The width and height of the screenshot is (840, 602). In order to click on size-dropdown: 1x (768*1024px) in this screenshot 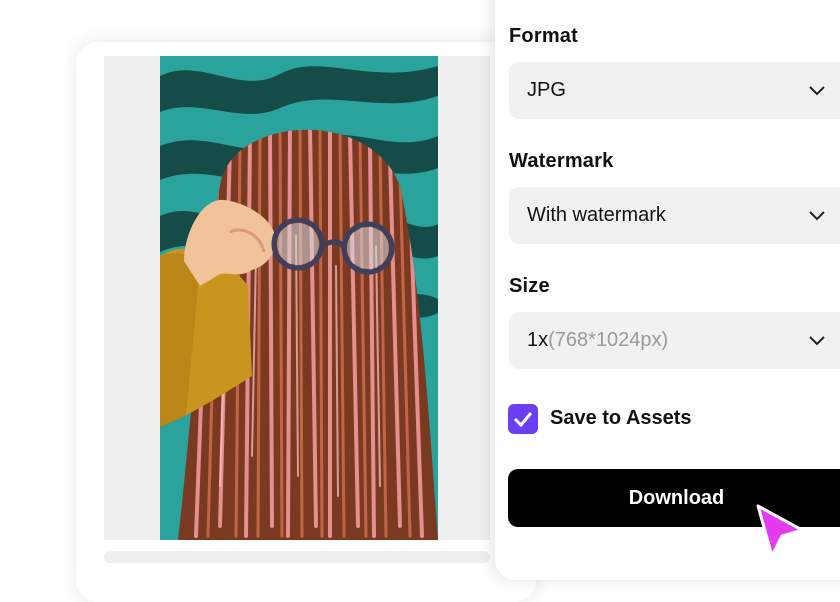, I will do `click(674, 340)`.